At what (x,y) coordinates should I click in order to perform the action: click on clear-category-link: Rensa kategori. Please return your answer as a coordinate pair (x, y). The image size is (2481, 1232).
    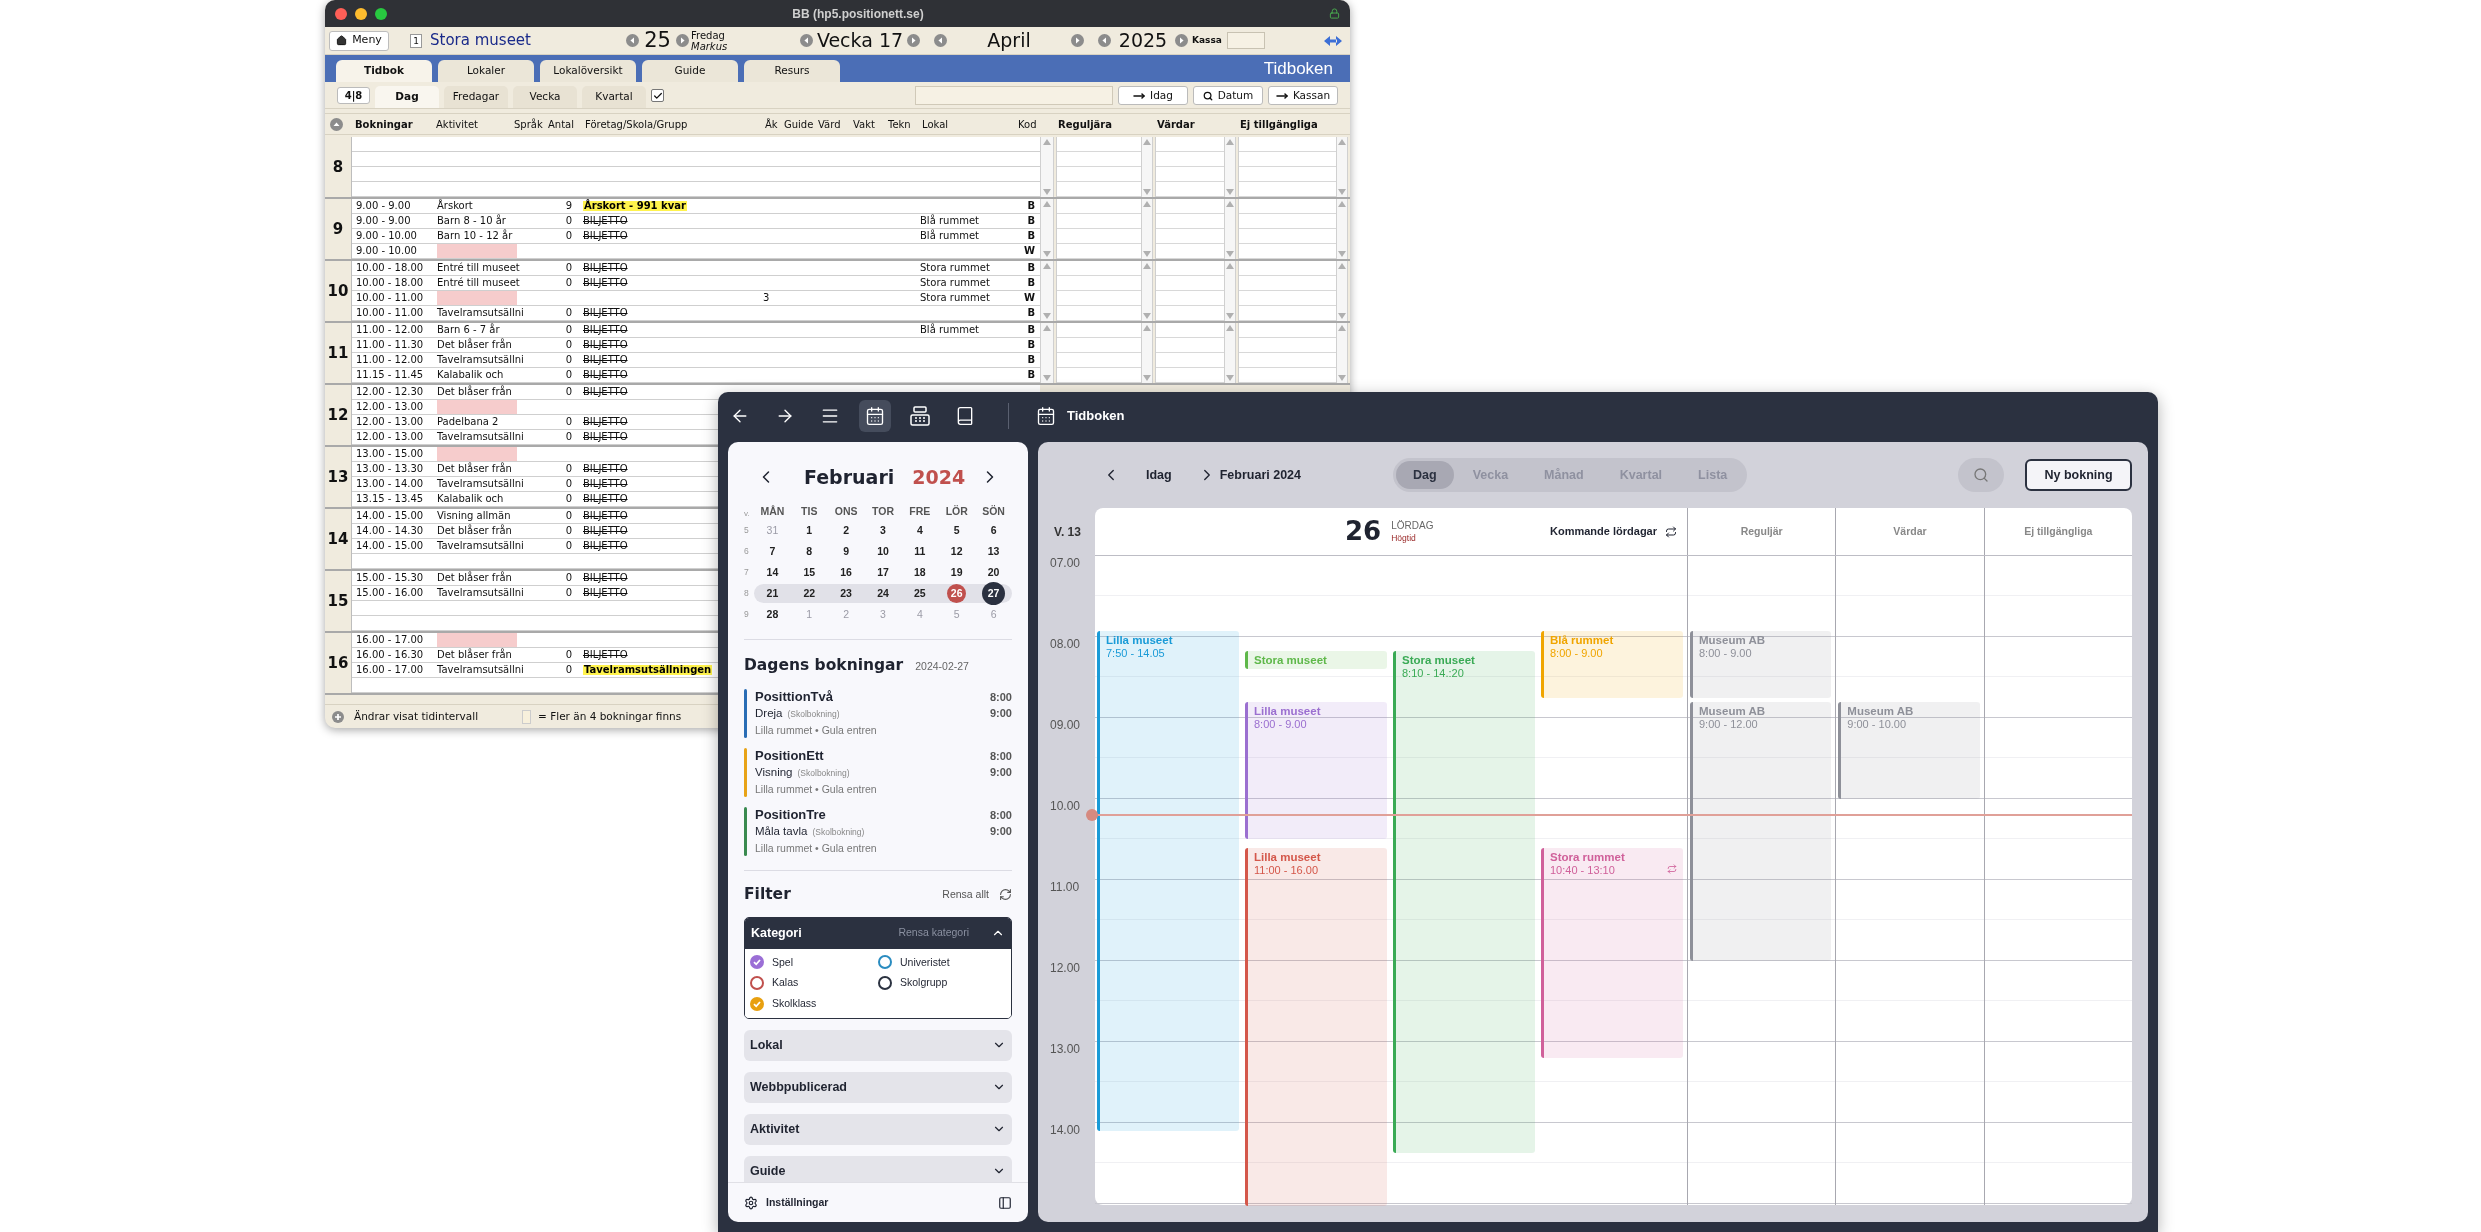
    Looking at the image, I should click on (933, 933).